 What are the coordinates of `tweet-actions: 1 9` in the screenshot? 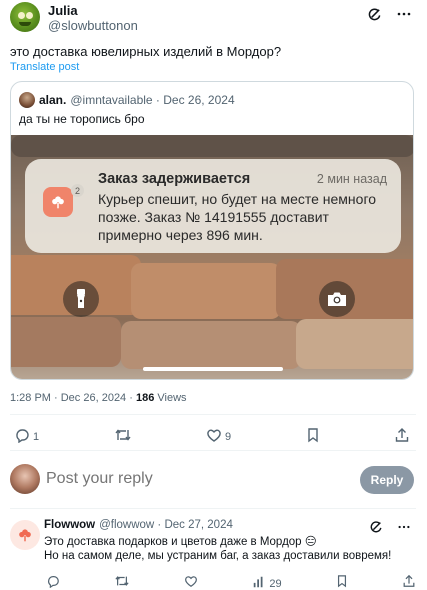 It's located at (212, 436).